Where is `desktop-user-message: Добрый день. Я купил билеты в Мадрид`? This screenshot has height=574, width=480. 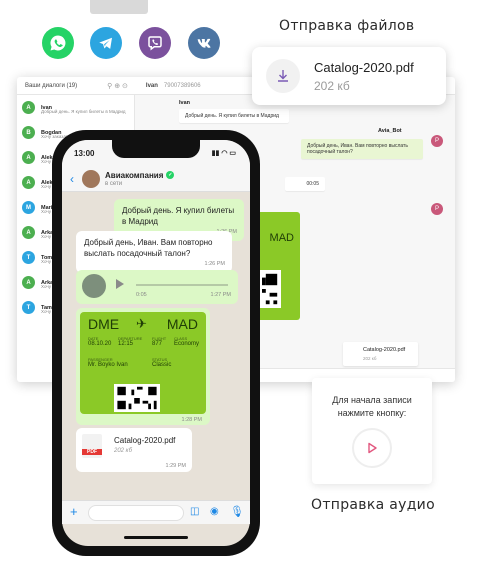
desktop-user-message: Добрый день. Я купил билеты в Мадрид is located at coordinates (234, 116).